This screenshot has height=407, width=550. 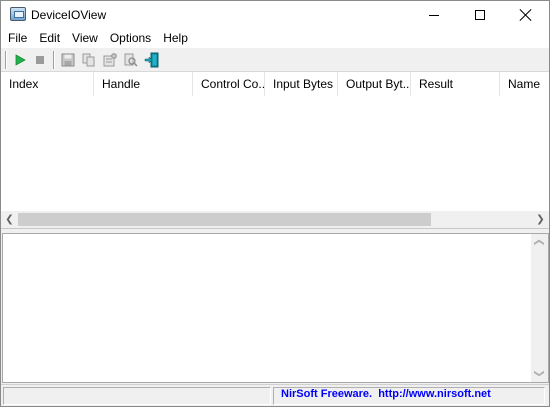 What do you see at coordinates (275, 395) in the screenshot?
I see `status-bar: NirSoft Freeware. http://www.nirsoft.net` at bounding box center [275, 395].